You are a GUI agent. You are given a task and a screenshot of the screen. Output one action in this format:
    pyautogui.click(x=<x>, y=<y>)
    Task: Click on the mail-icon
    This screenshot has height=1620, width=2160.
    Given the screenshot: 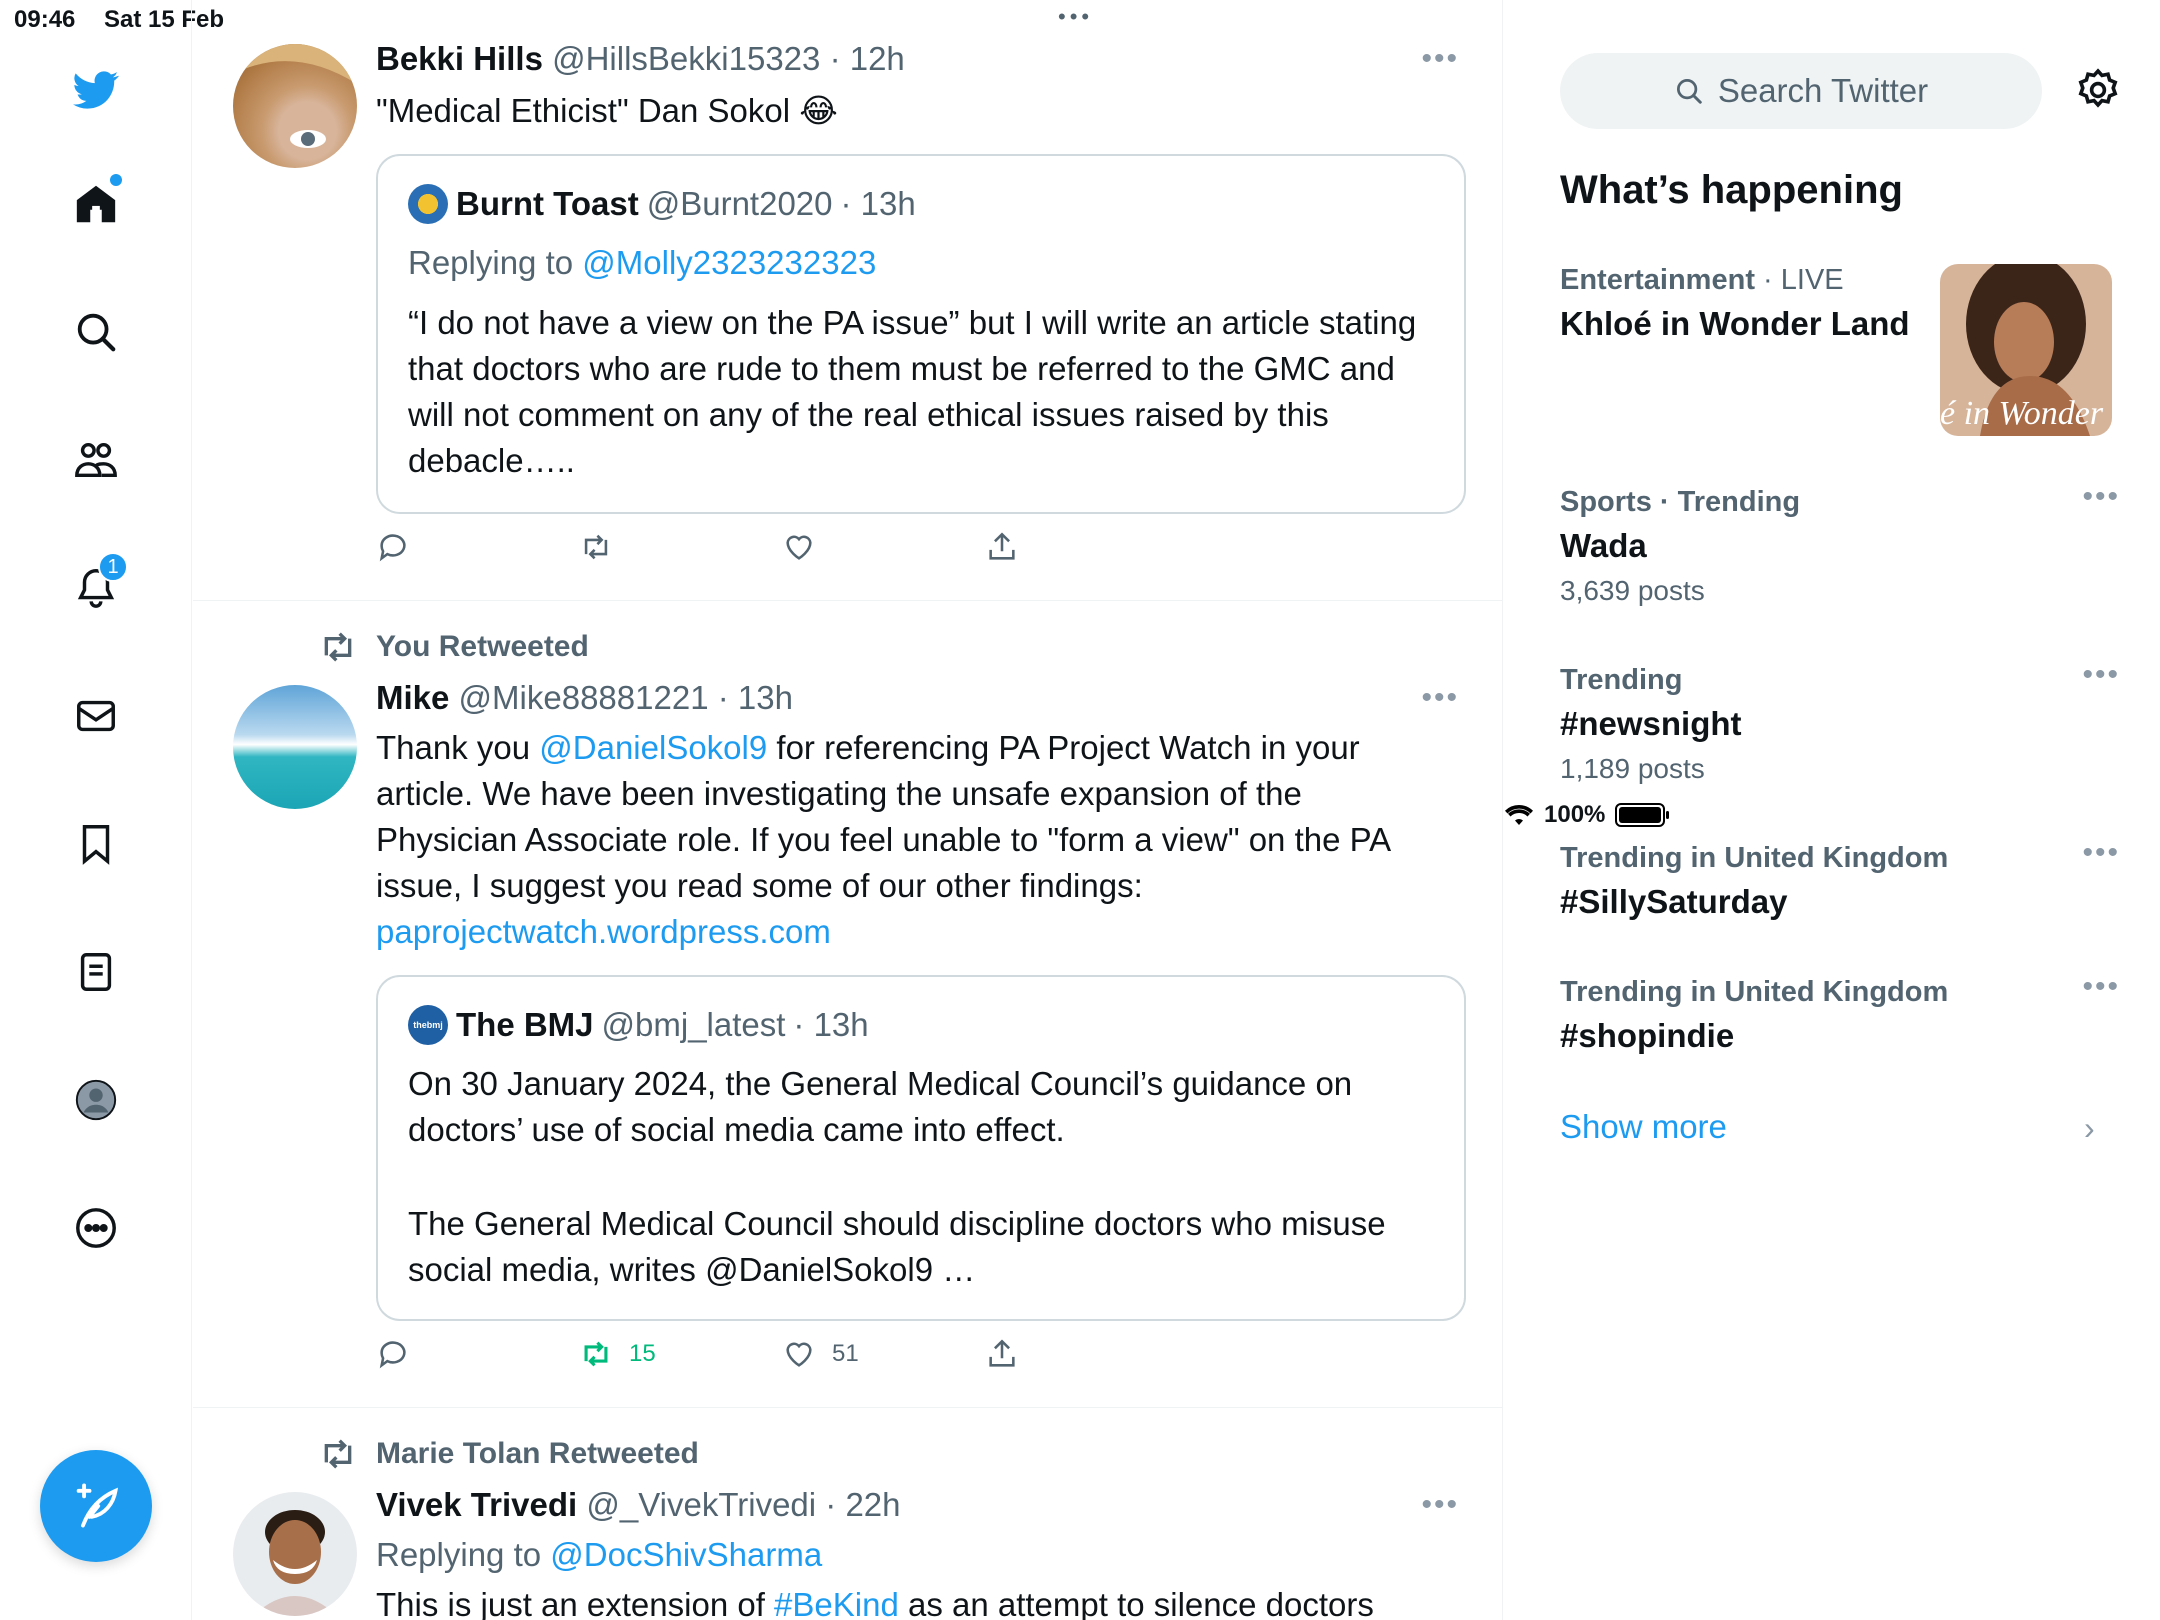 What is the action you would take?
    pyautogui.click(x=96, y=716)
    